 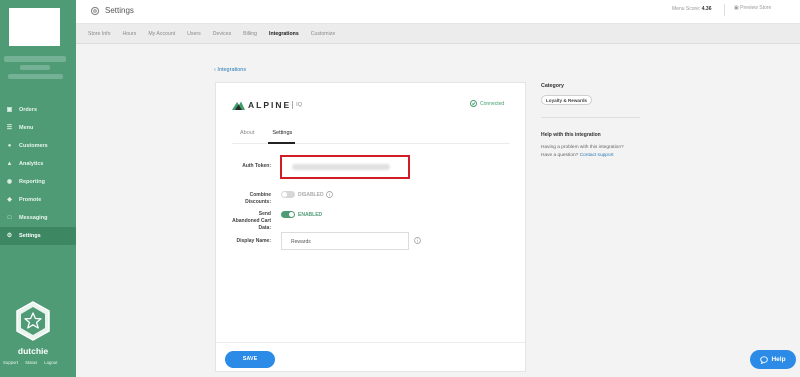 I want to click on combine-discounts-toggle, so click(x=288, y=194).